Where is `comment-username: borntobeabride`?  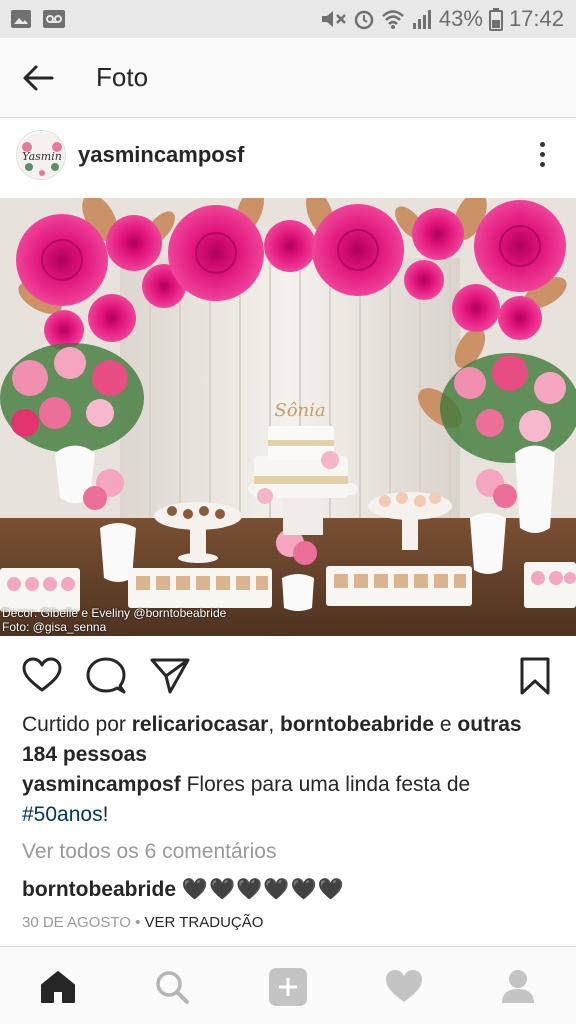 comment-username: borntobeabride is located at coordinates (99, 889).